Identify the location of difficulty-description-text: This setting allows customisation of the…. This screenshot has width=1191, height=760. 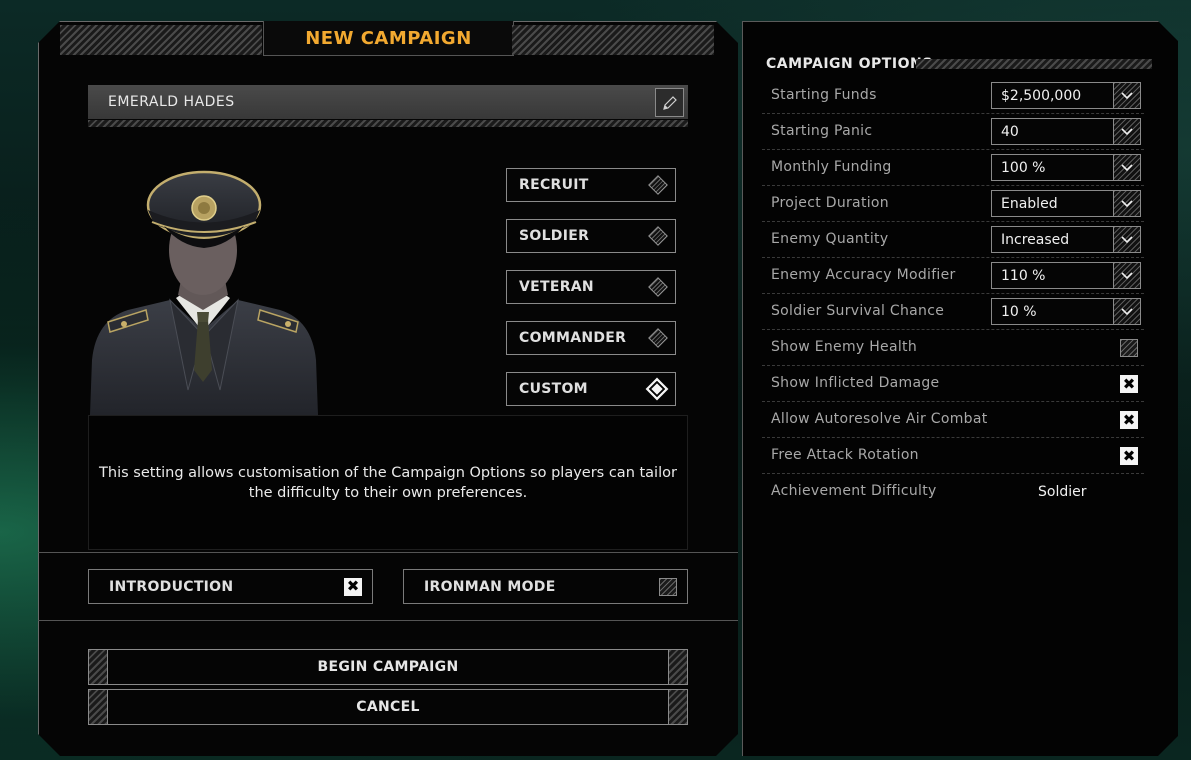
(388, 482).